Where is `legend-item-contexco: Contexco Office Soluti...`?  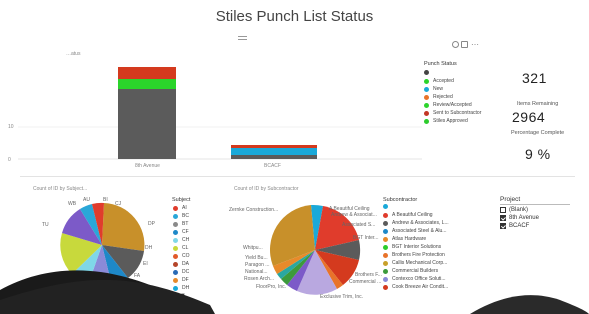 legend-item-contexco: Contexco Office Soluti... is located at coordinates (414, 279).